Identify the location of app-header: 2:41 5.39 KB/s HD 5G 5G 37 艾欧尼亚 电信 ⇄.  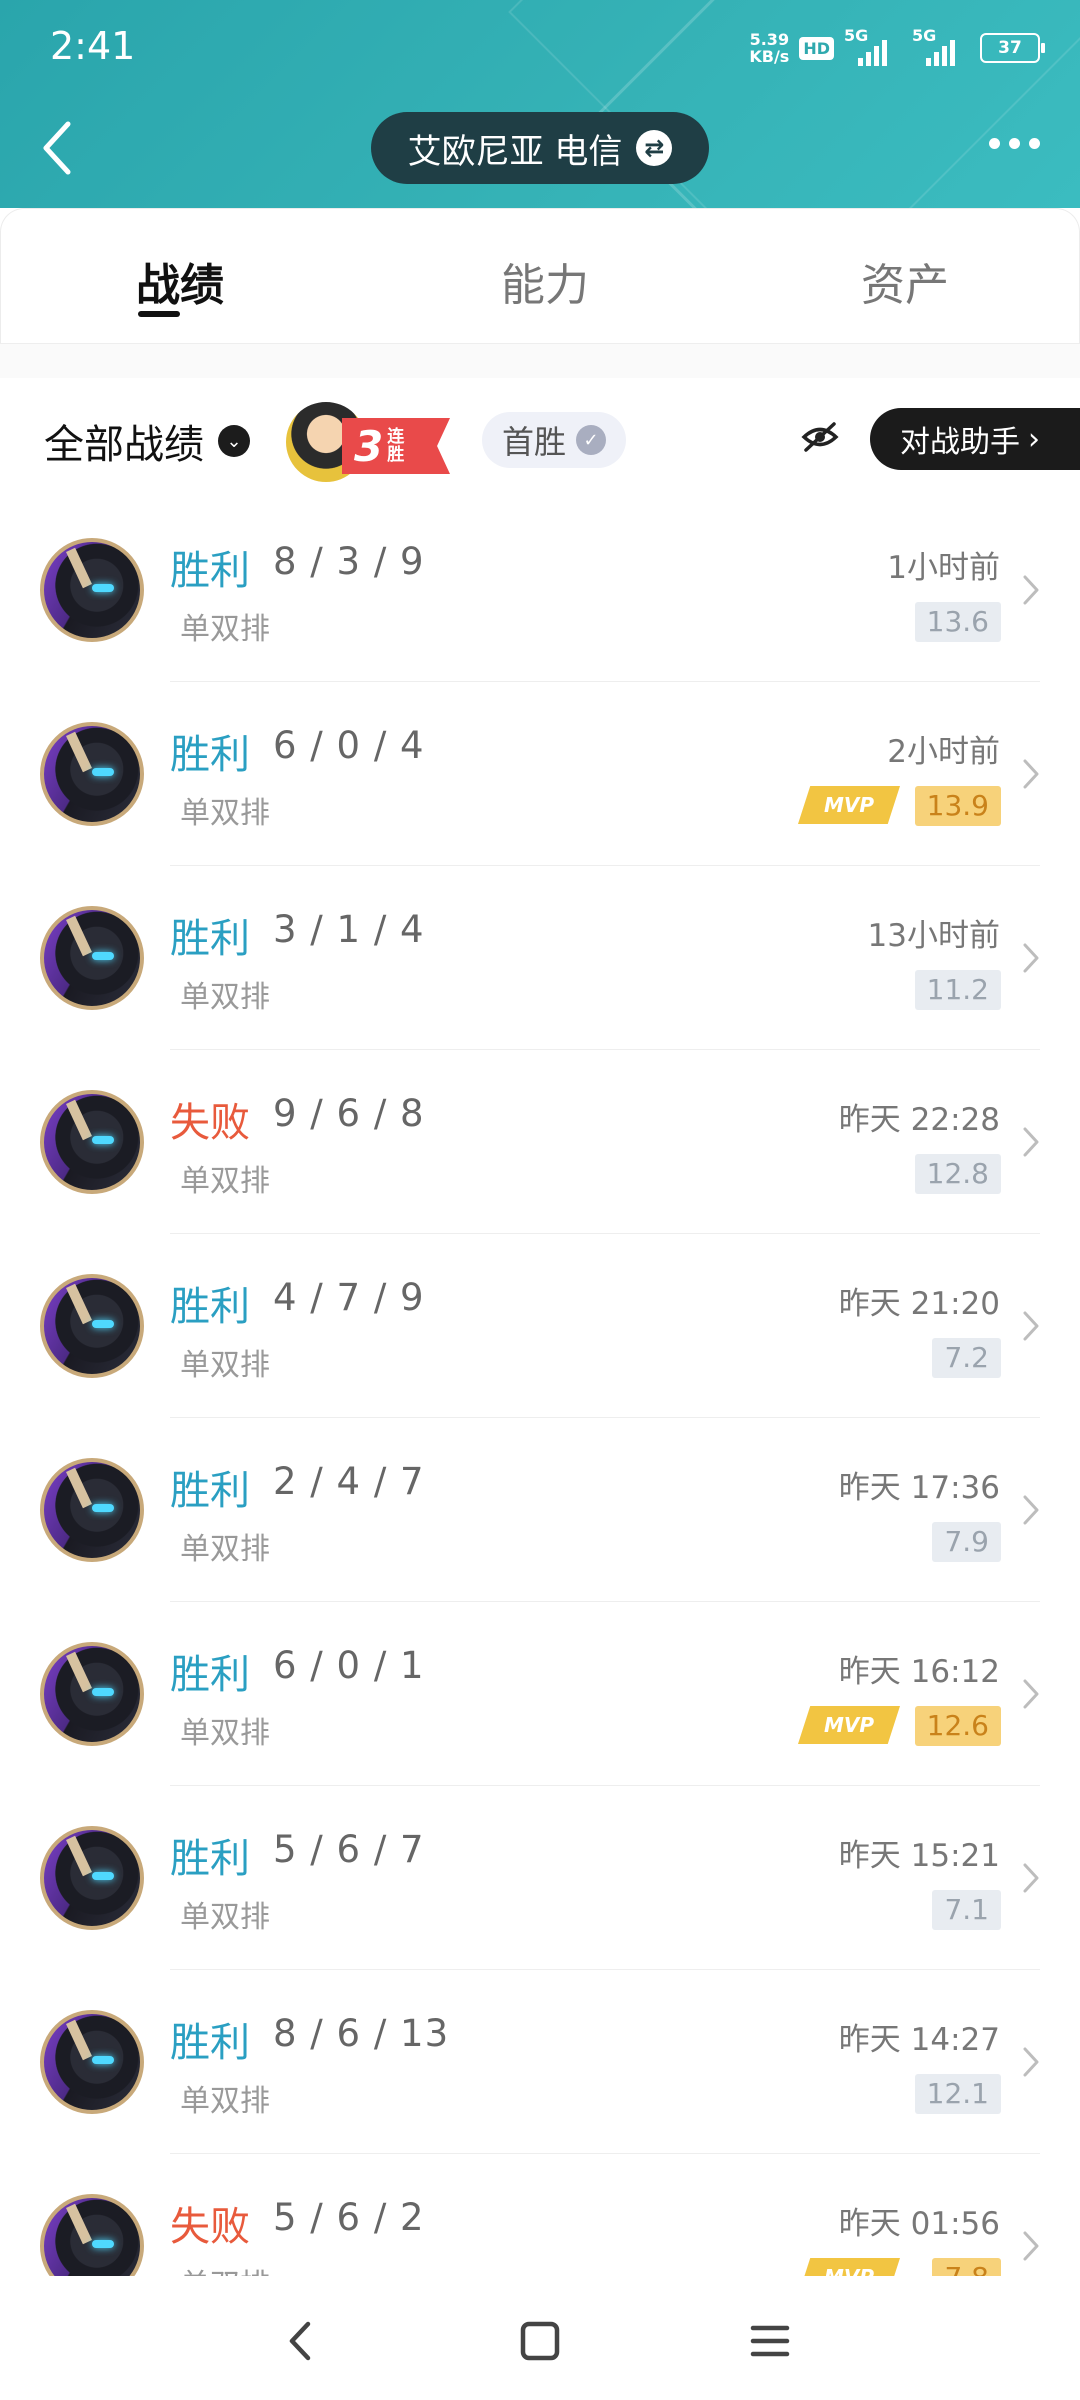
(540, 104).